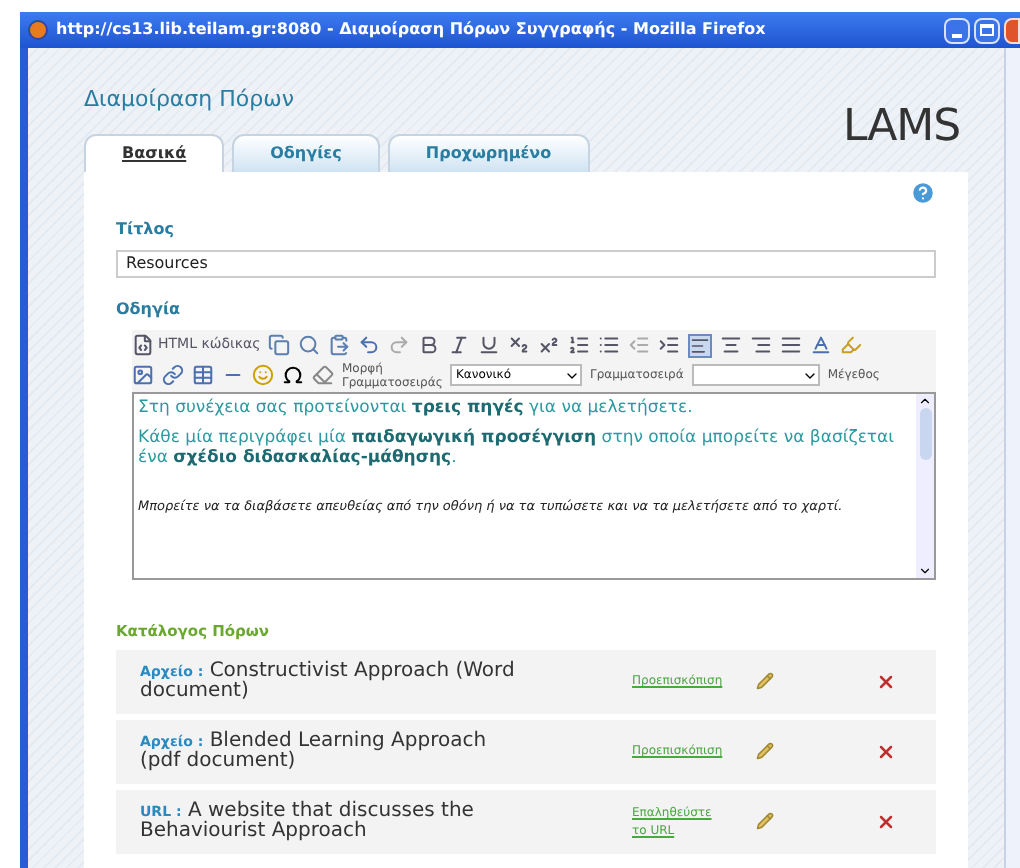 The image size is (1020, 868). I want to click on text-color-icon, so click(821, 345).